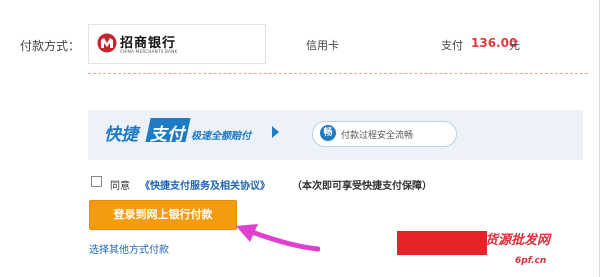 The image size is (600, 277). Describe the element at coordinates (121, 135) in the screenshot. I see `express-title: 快捷` at that location.